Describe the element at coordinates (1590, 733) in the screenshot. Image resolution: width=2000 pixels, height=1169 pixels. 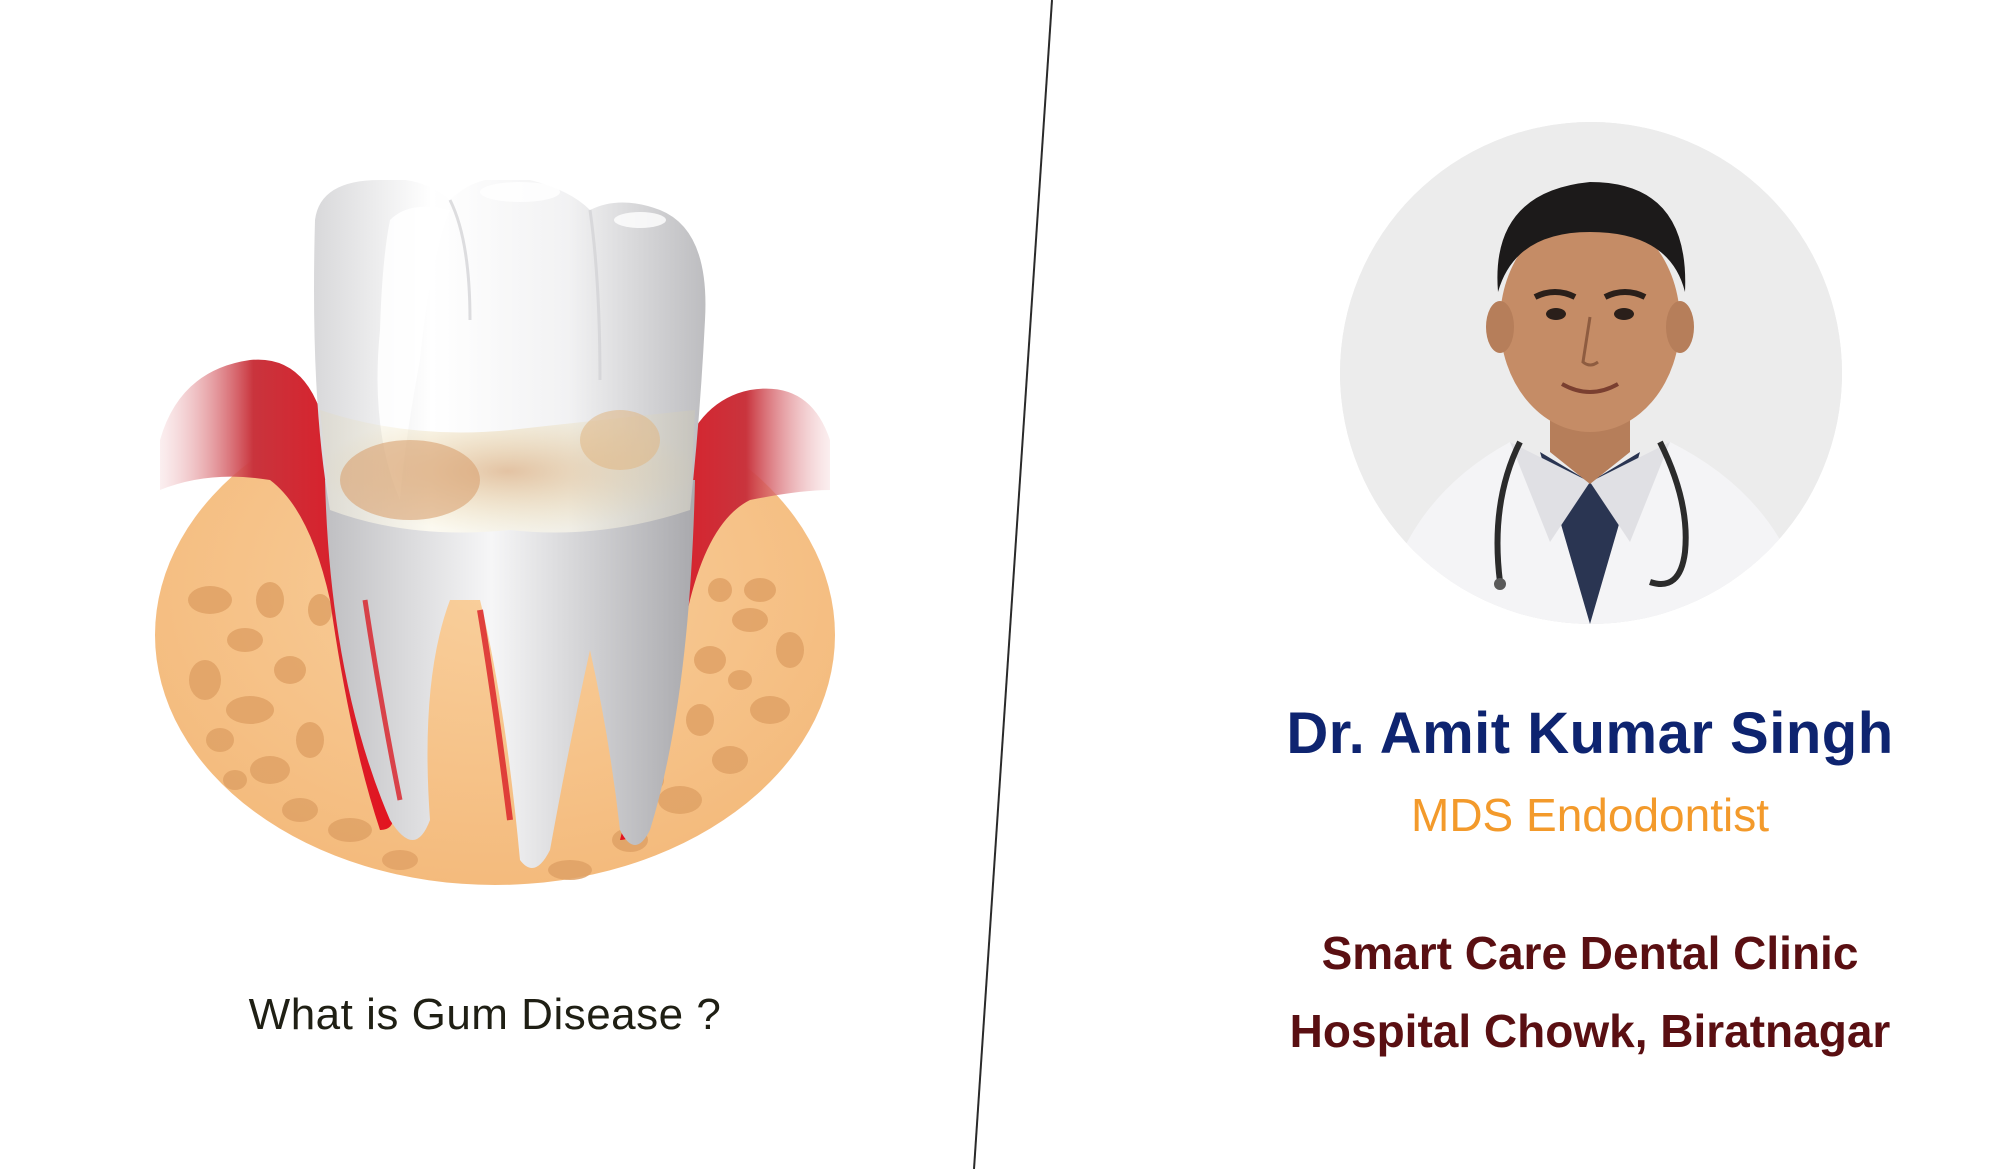
I see `doctor-name: Dr. Amit Kumar Singh` at that location.